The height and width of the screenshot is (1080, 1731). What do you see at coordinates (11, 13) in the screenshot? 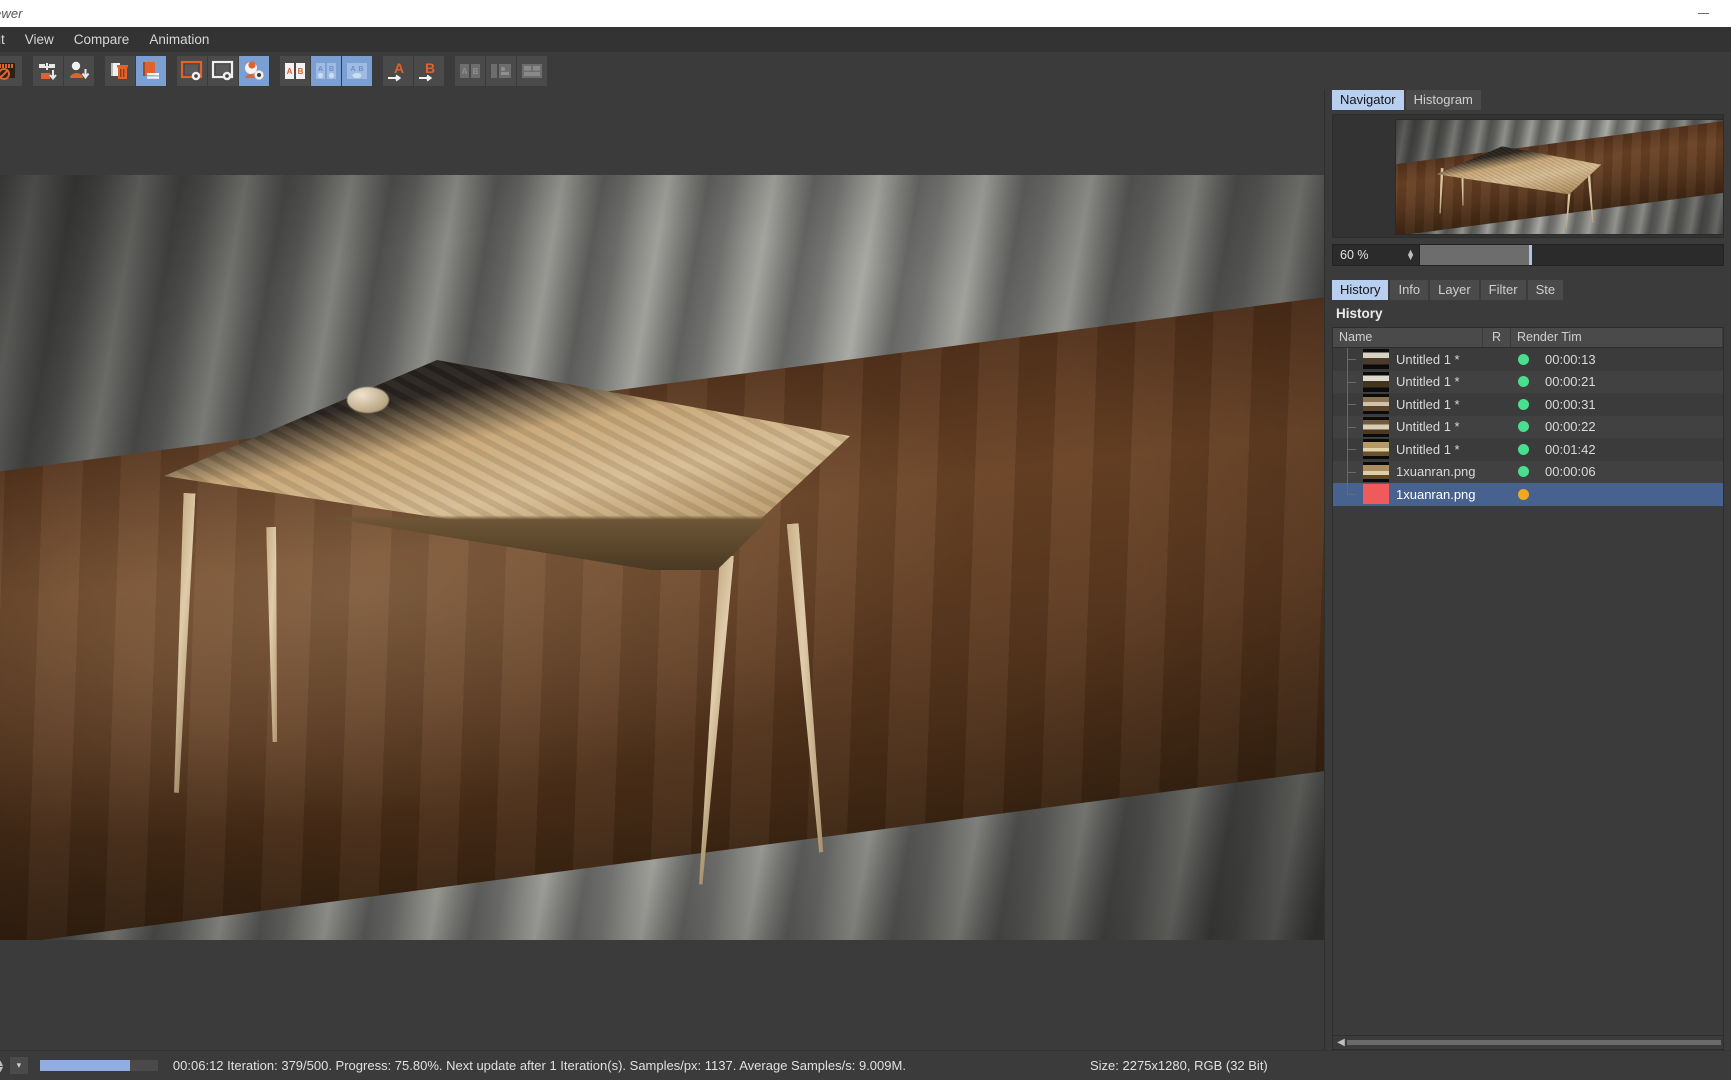
I see `window-title: ewer` at bounding box center [11, 13].